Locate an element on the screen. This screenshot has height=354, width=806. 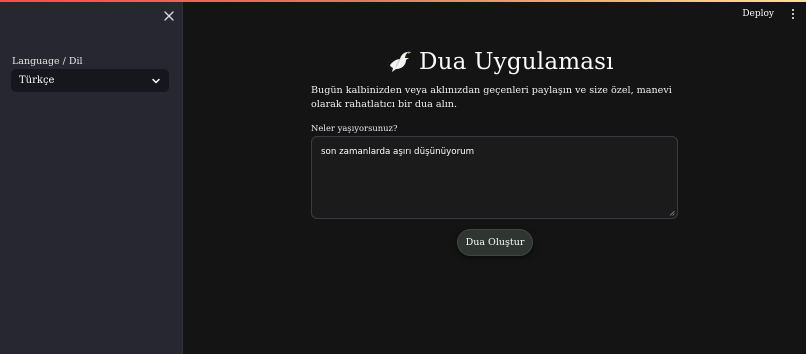
kebab-menu-icon is located at coordinates (793, 14).